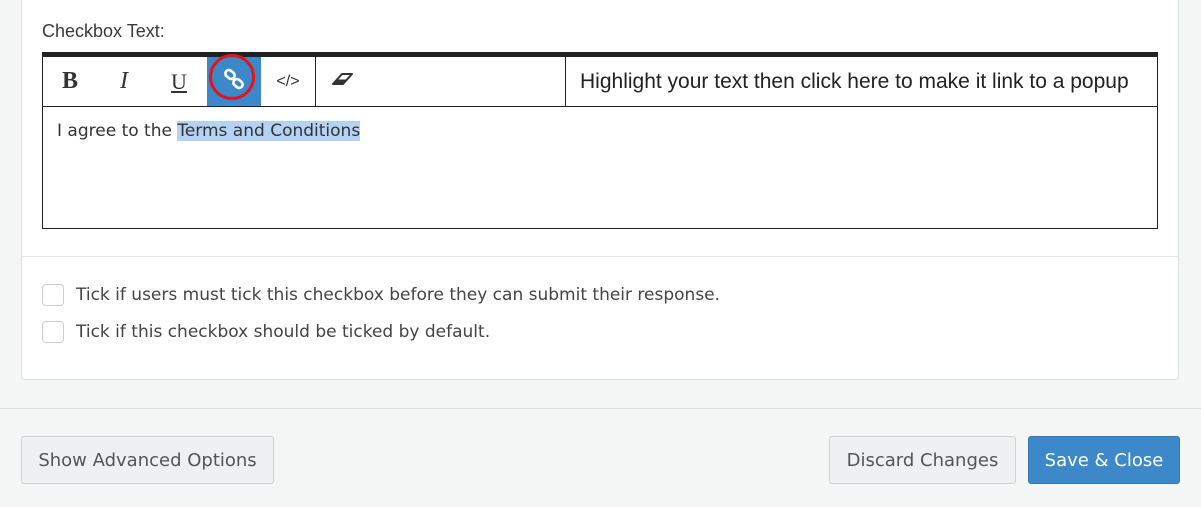  I want to click on bold-button: B, so click(70, 81).